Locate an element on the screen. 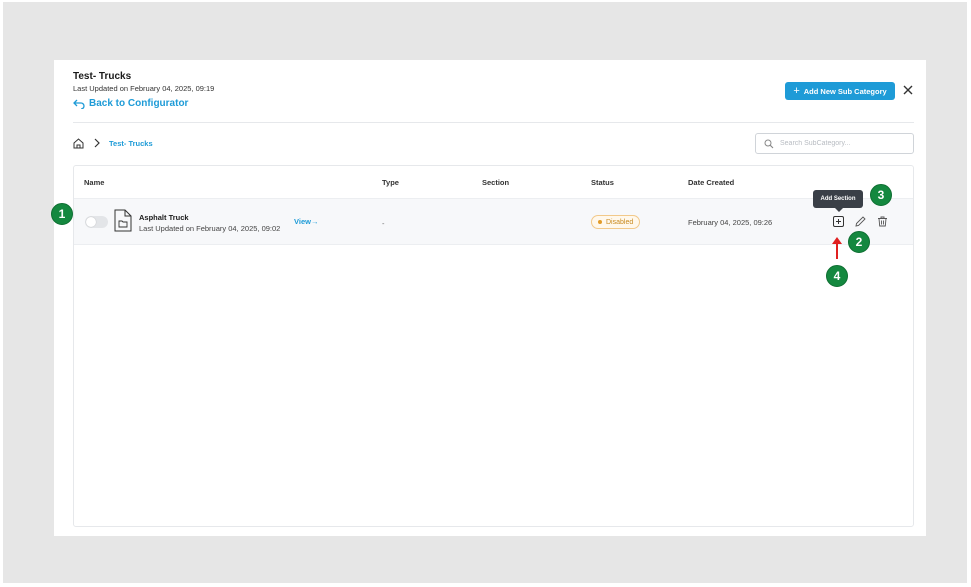  column-header-date-created: Date Created is located at coordinates (711, 182).